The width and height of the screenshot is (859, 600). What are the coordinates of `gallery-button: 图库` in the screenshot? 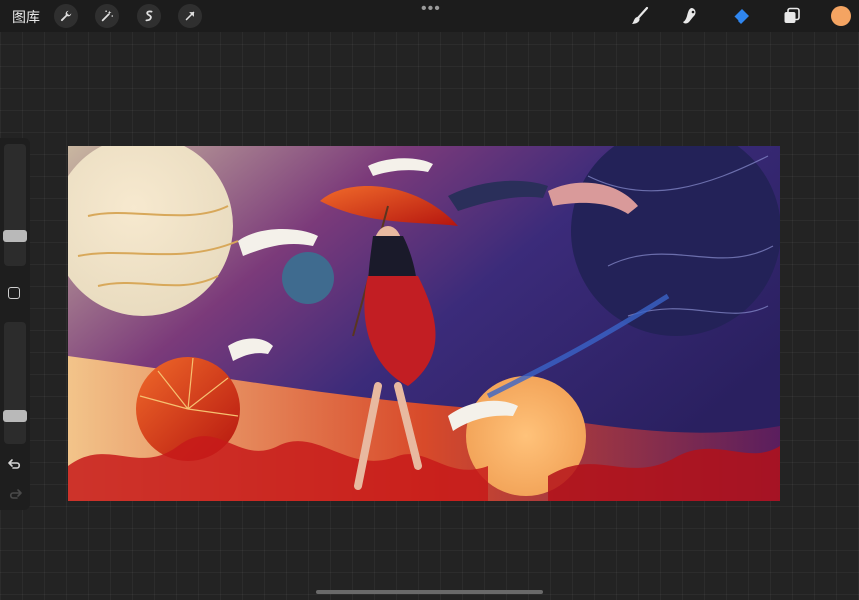 It's located at (26, 17).